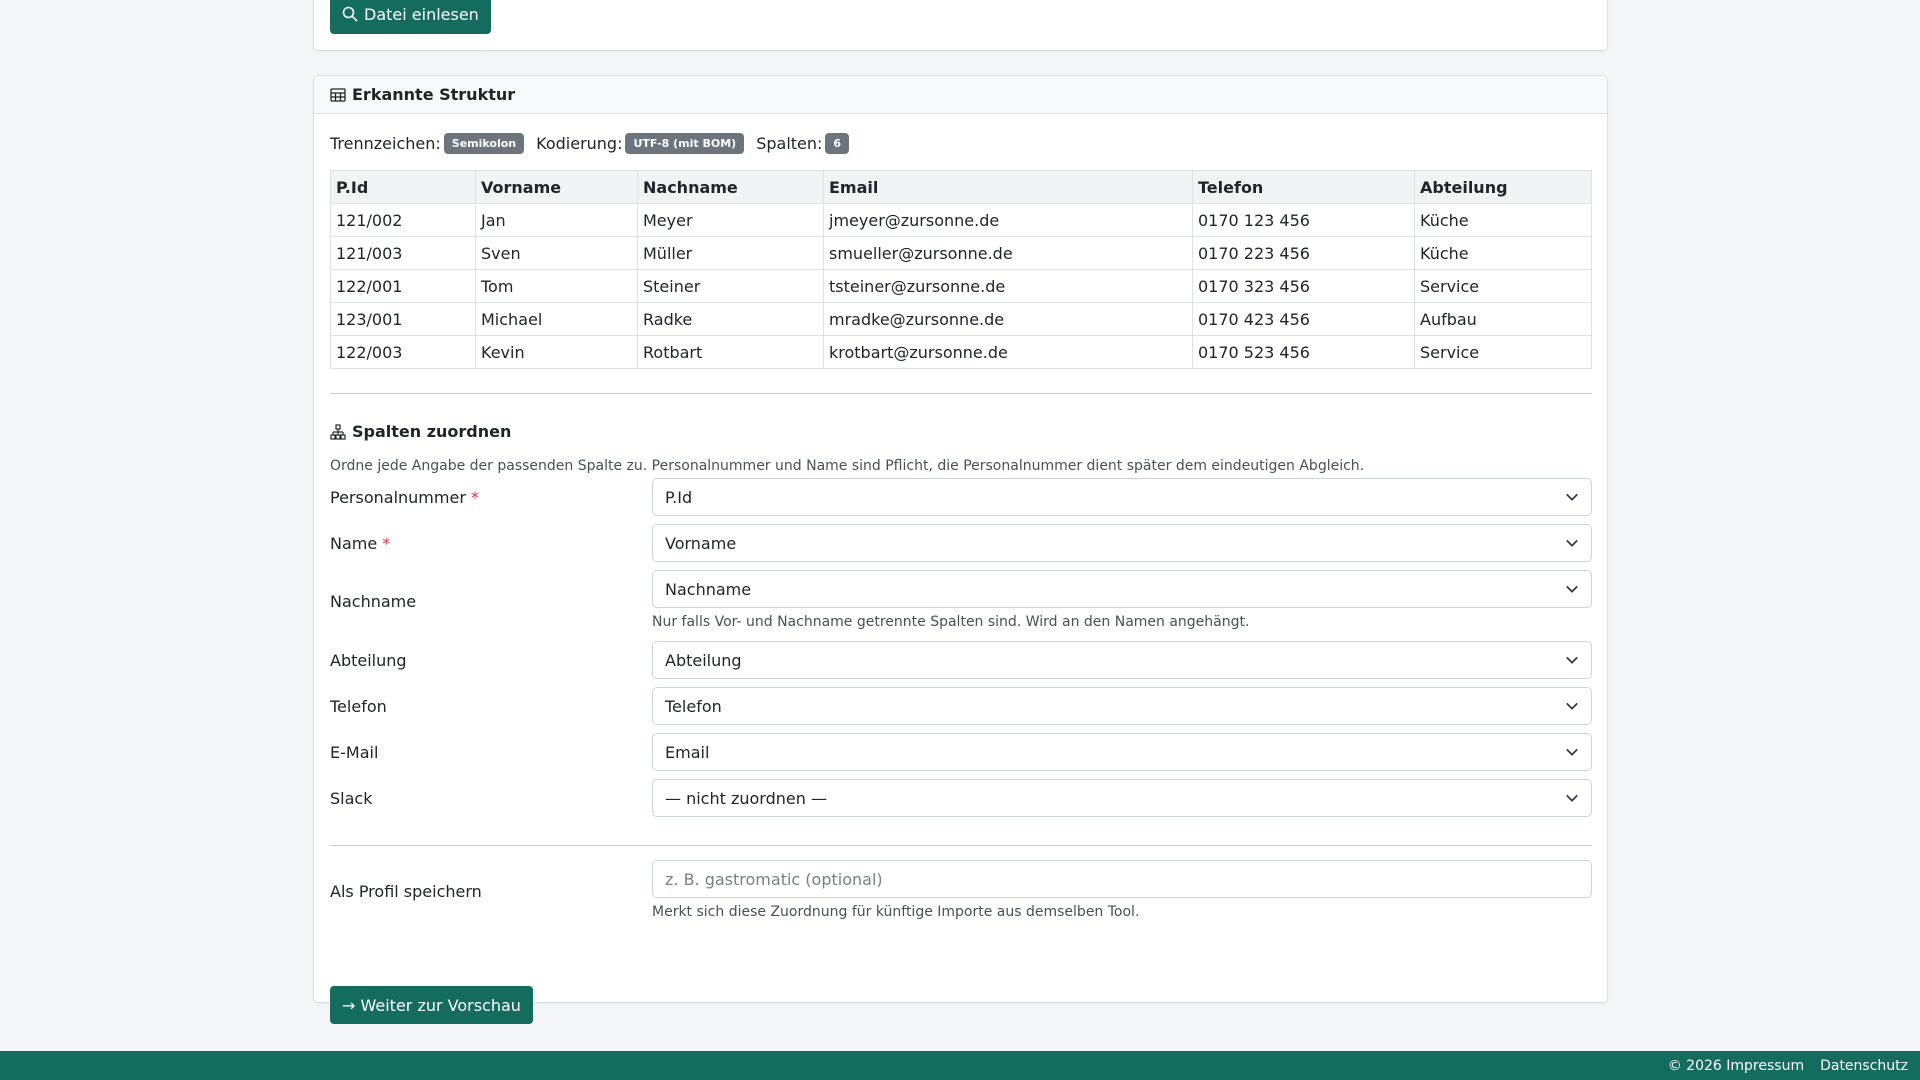  Describe the element at coordinates (373, 601) in the screenshot. I see `nachname-label: Nachname` at that location.